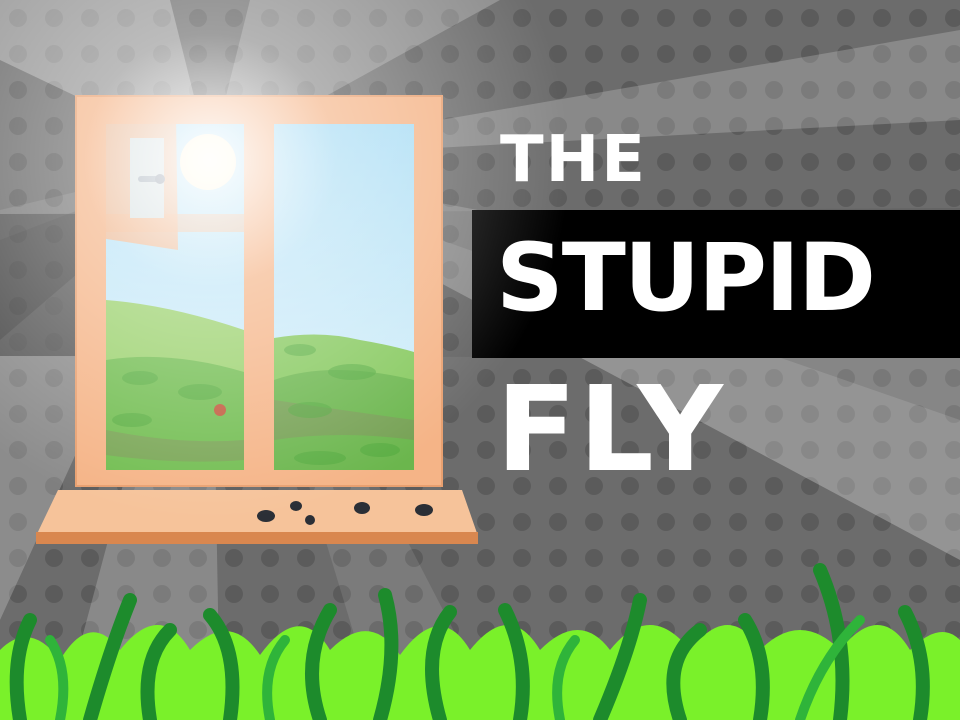 The width and height of the screenshot is (960, 720). I want to click on title-word-the: THE, so click(573, 160).